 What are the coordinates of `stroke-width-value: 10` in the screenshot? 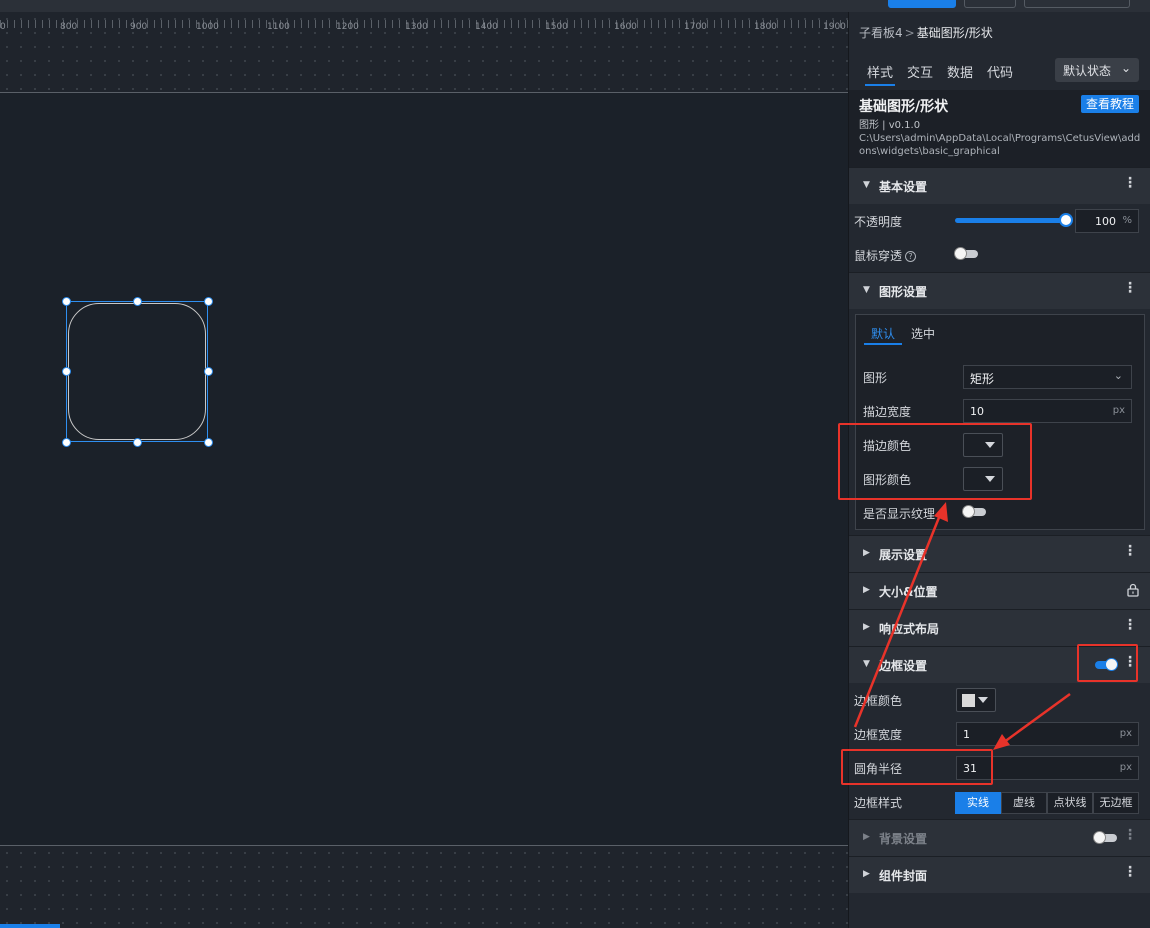 It's located at (977, 411).